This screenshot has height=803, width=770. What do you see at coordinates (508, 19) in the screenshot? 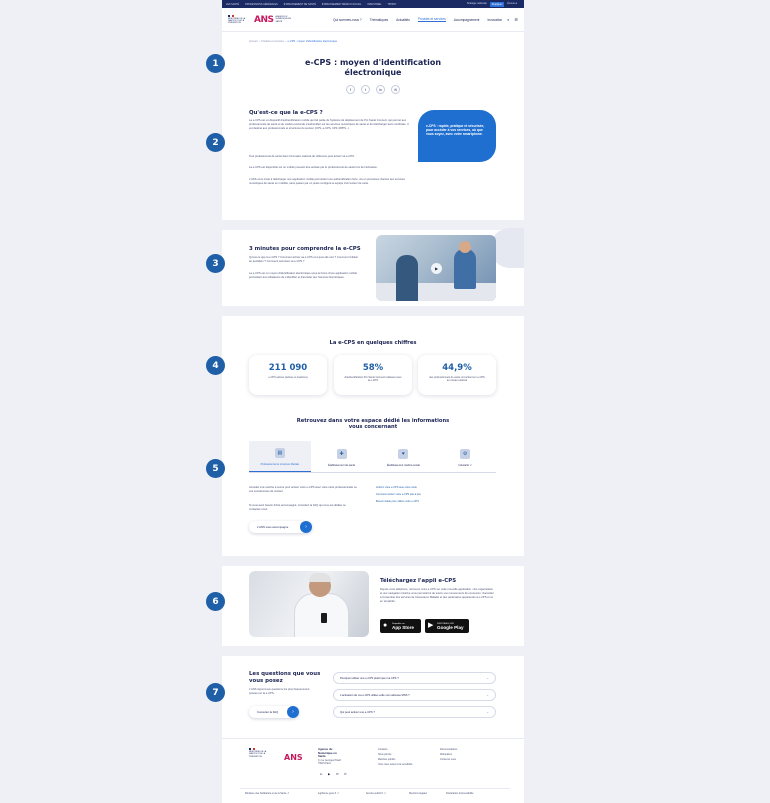
I see `search-icon: ⌕` at bounding box center [508, 19].